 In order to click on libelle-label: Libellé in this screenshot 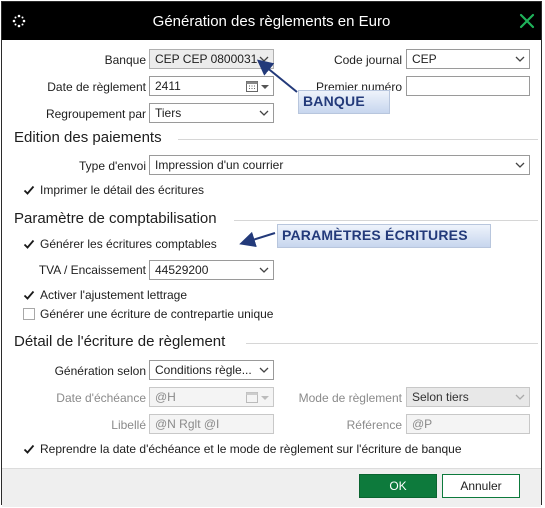, I will do `click(128, 425)`.